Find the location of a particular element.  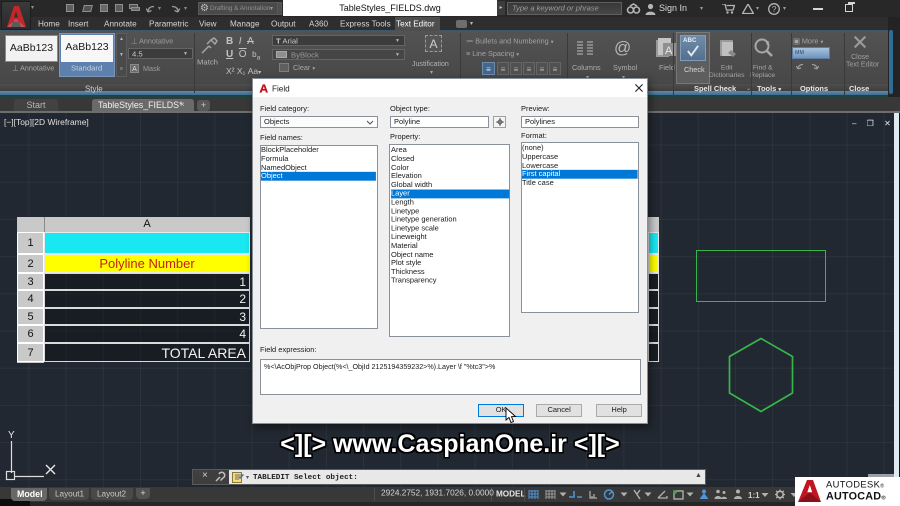

svg-text: 1:1 is located at coordinates (754, 495).